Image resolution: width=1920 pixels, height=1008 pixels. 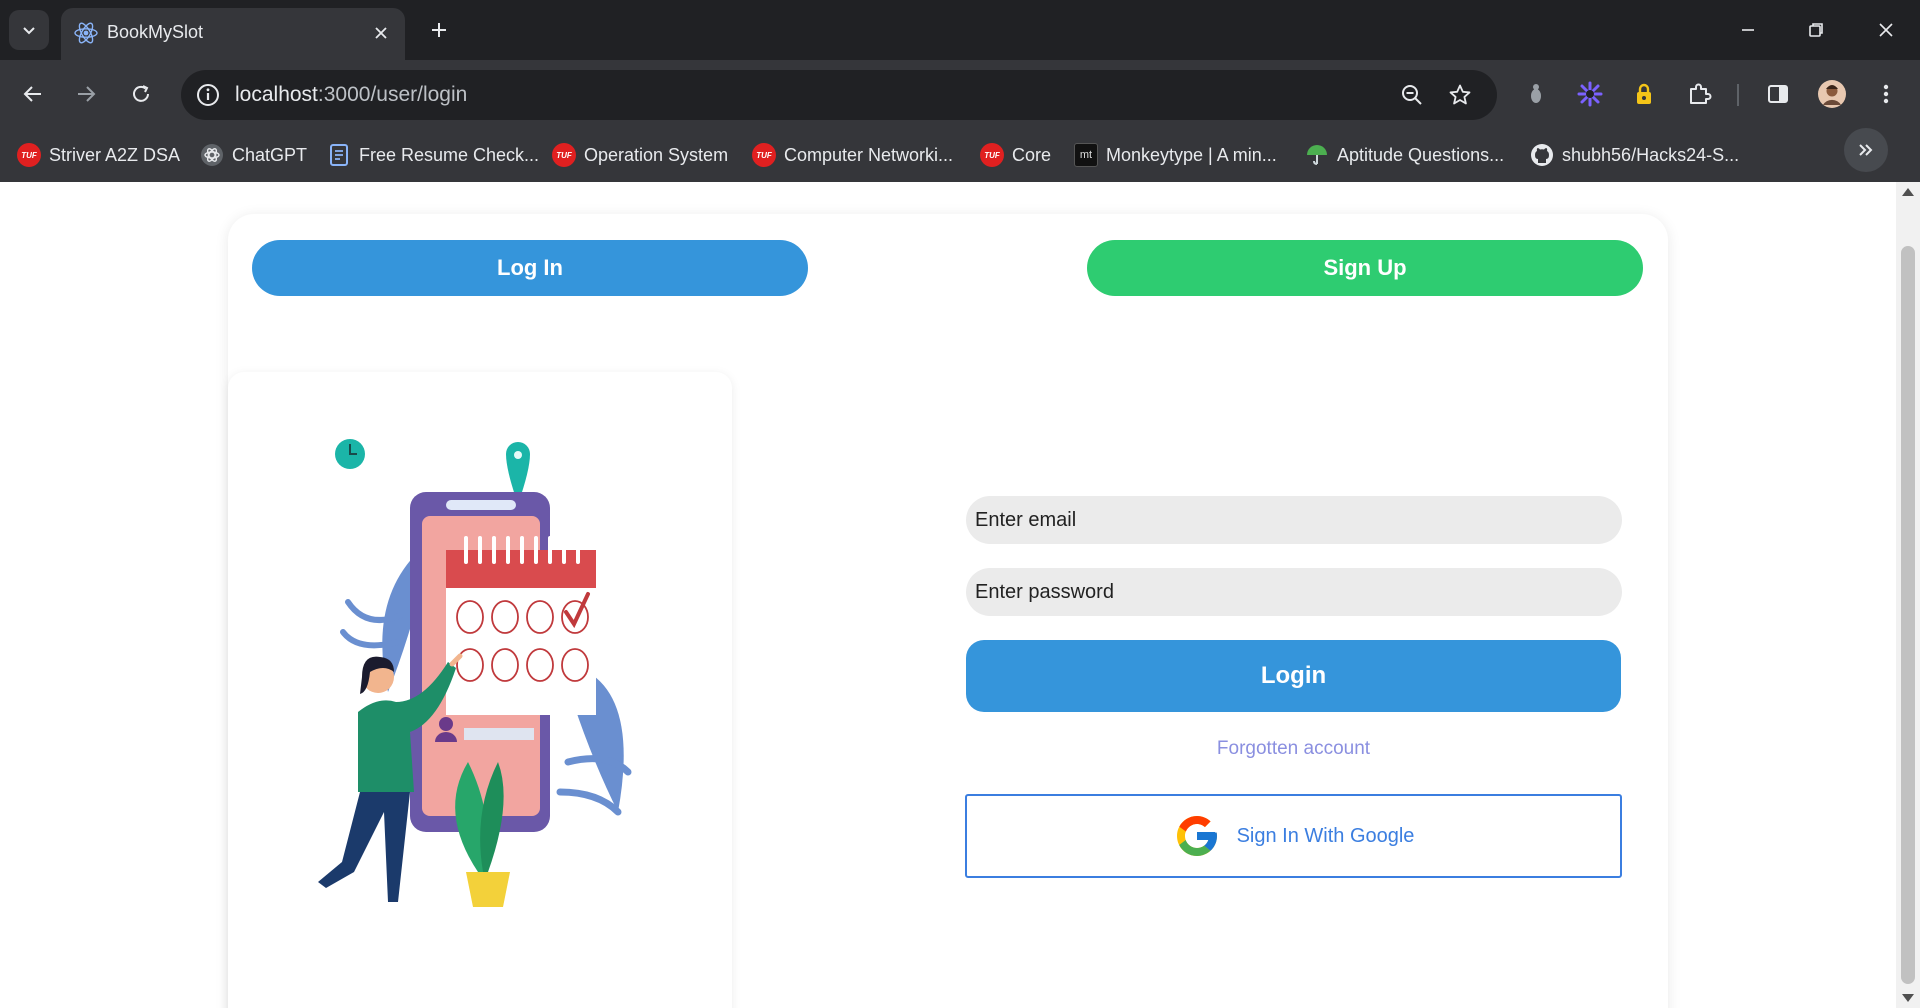 I want to click on new-tab-button, so click(x=439, y=30).